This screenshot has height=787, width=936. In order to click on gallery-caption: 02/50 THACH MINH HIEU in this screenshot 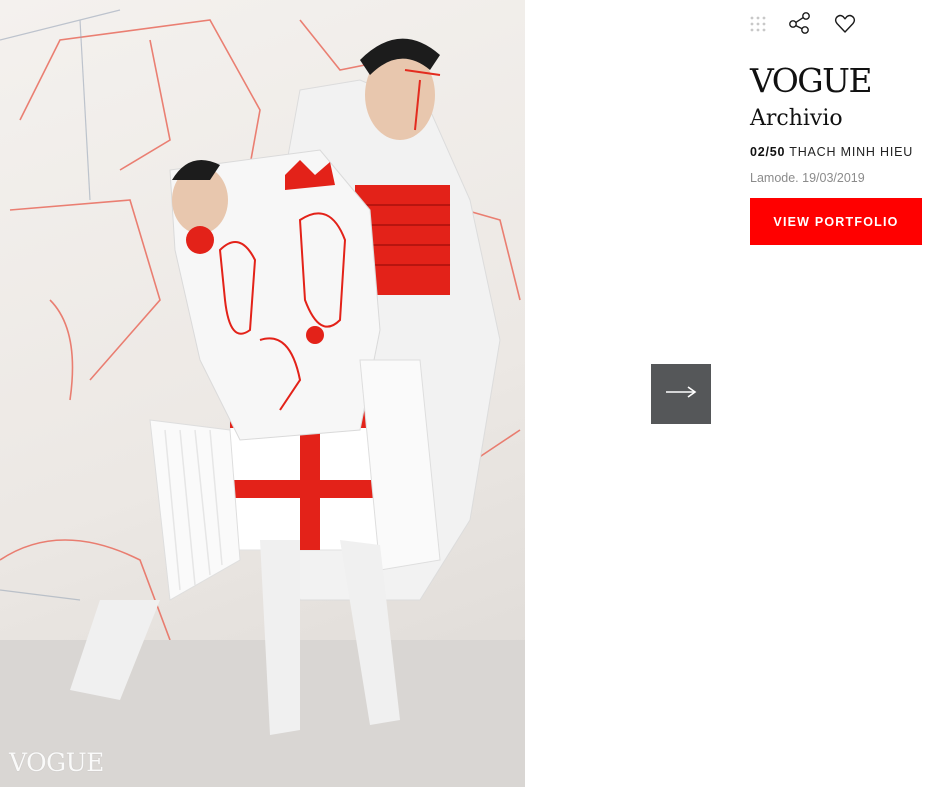, I will do `click(831, 152)`.